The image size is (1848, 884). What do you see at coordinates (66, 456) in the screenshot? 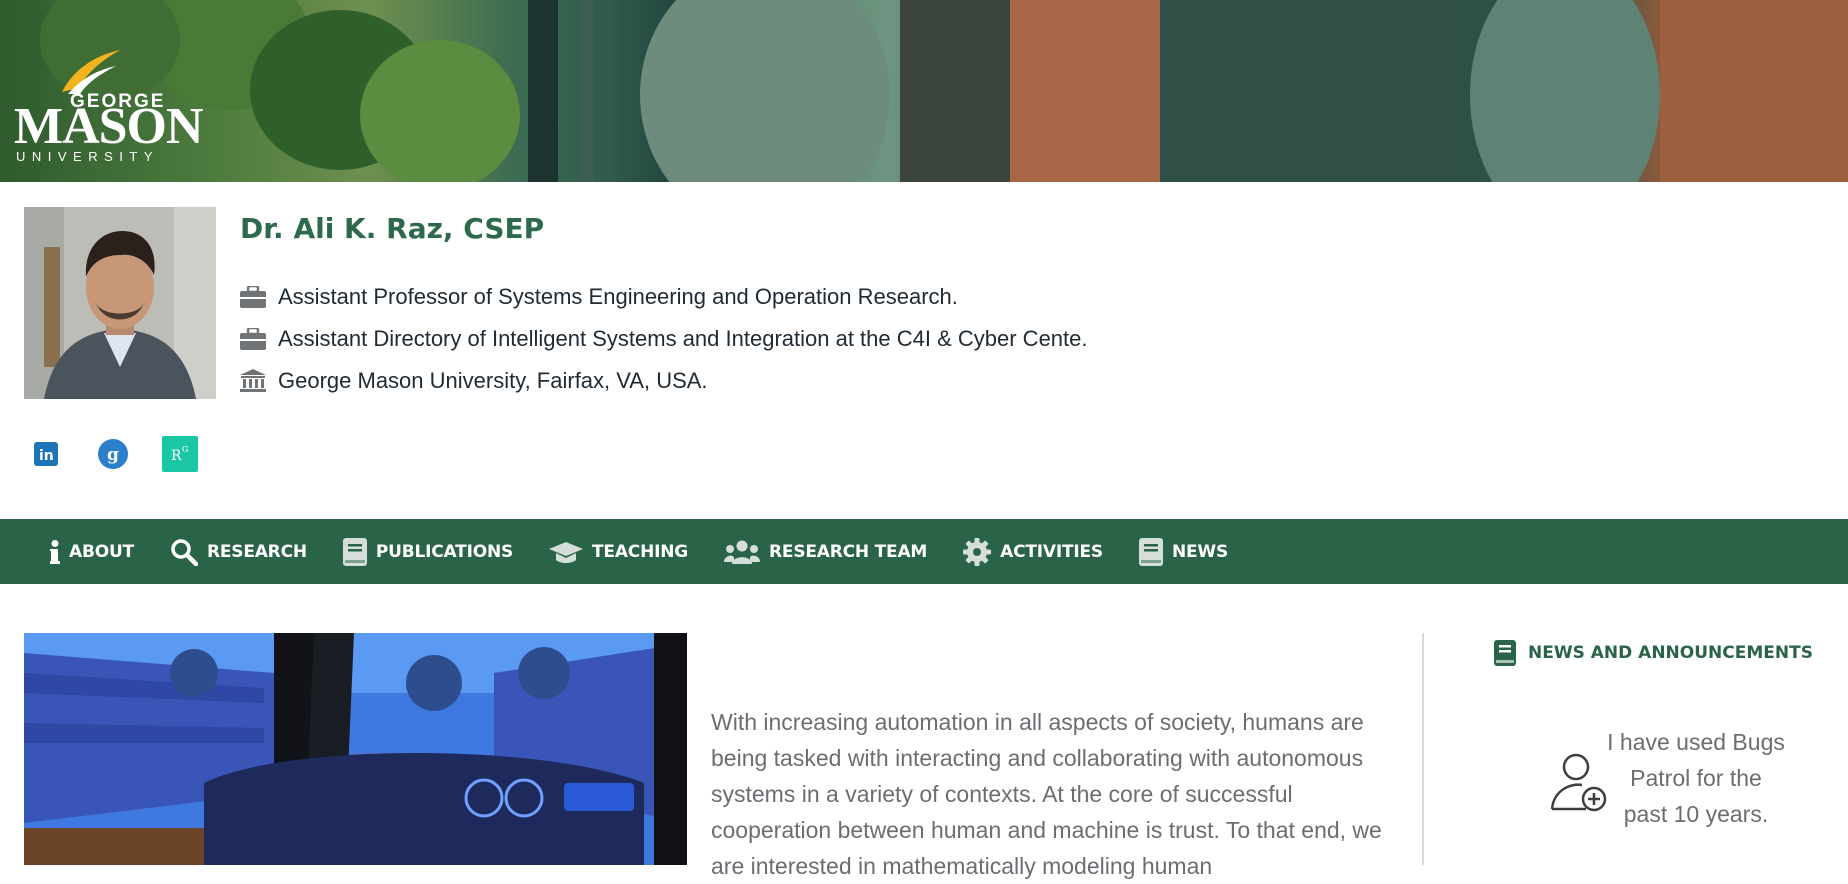
I see `linkedin-link: in` at bounding box center [66, 456].